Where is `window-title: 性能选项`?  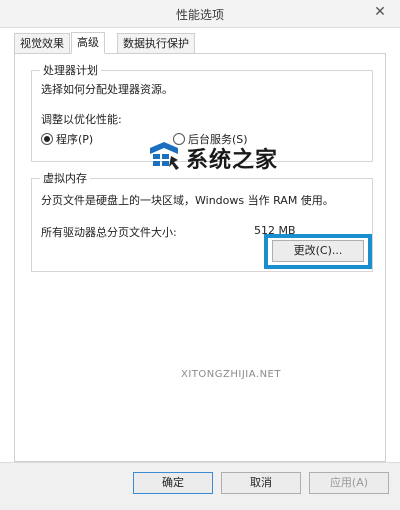
window-title: 性能选项 is located at coordinates (199, 15).